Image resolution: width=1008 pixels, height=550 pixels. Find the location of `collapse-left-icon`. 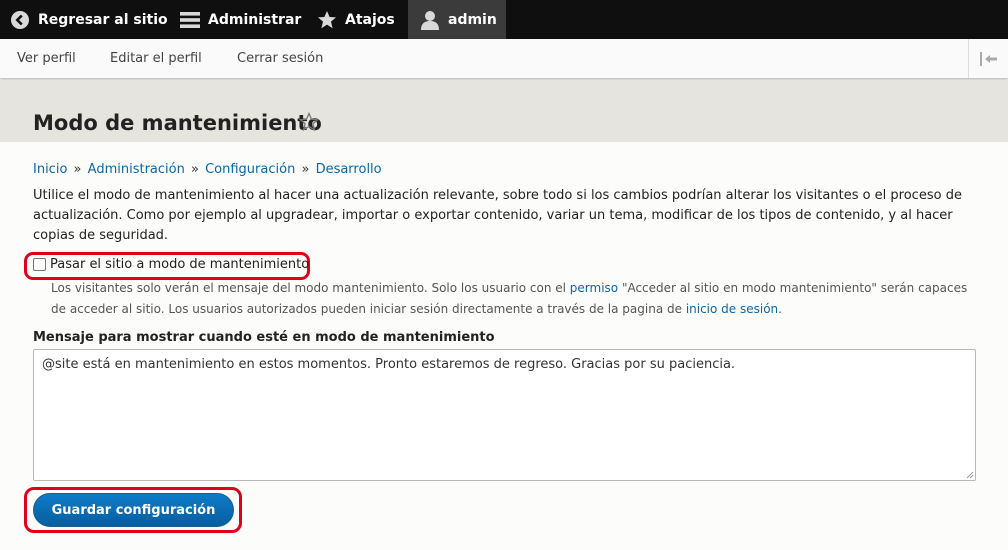

collapse-left-icon is located at coordinates (988, 58).